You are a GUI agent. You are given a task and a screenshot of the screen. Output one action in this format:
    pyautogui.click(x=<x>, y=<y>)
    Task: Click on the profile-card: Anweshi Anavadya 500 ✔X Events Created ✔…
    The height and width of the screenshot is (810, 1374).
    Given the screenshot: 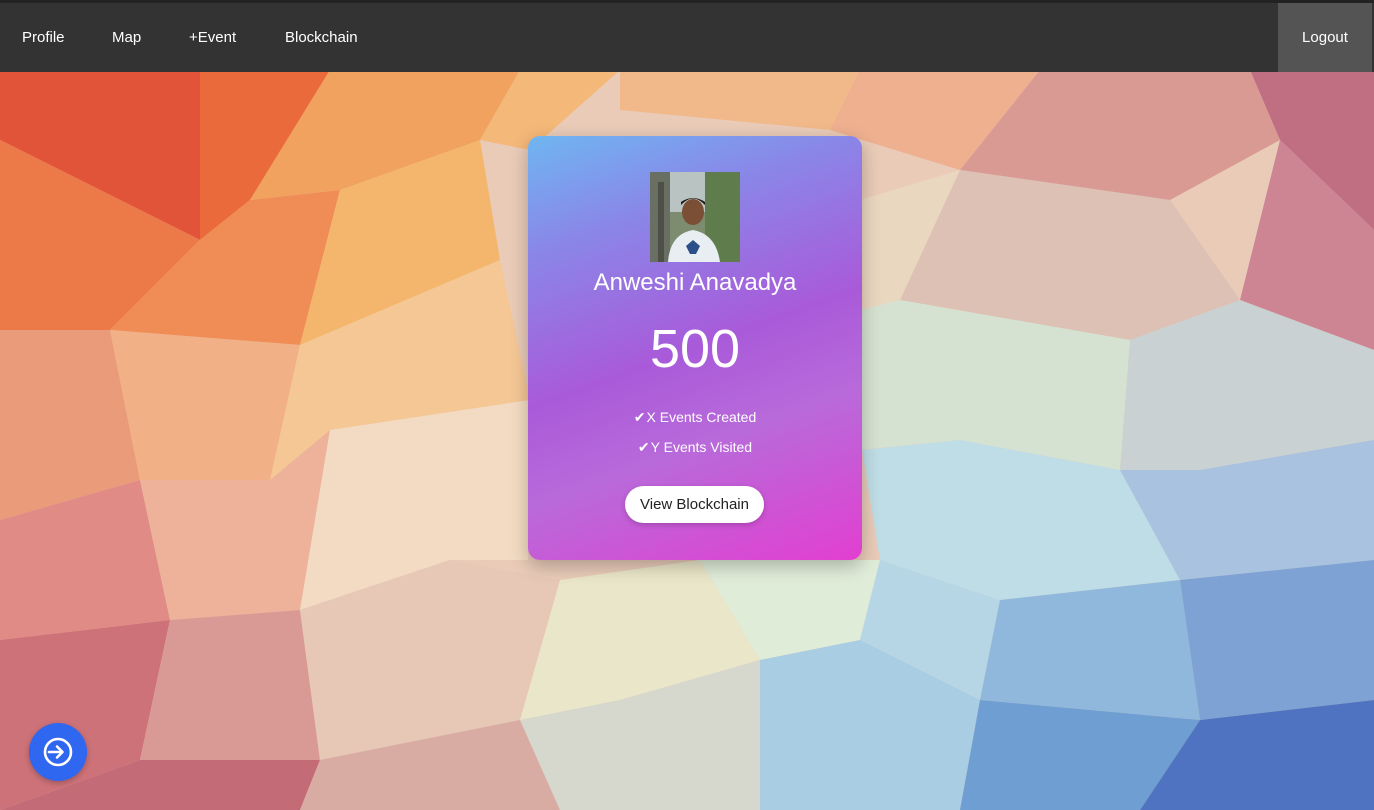 What is the action you would take?
    pyautogui.click(x=695, y=348)
    